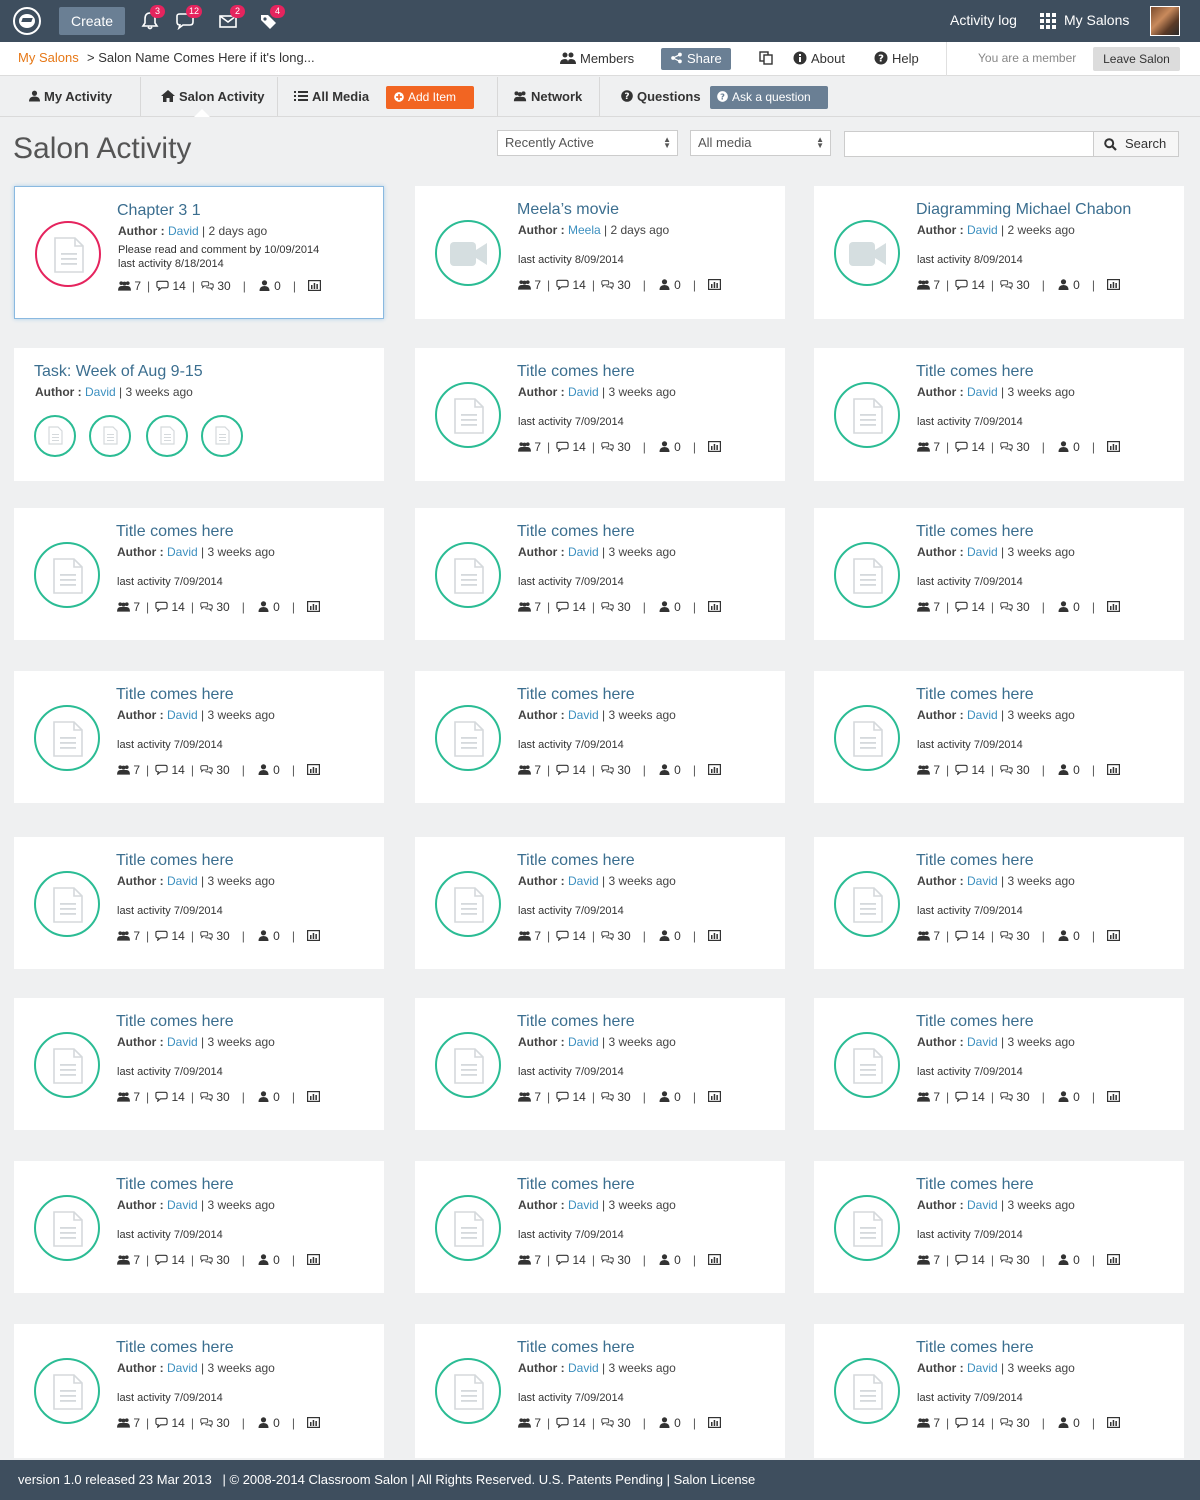  Describe the element at coordinates (1136, 59) in the screenshot. I see `leave-salon-button: Leave Salon` at that location.